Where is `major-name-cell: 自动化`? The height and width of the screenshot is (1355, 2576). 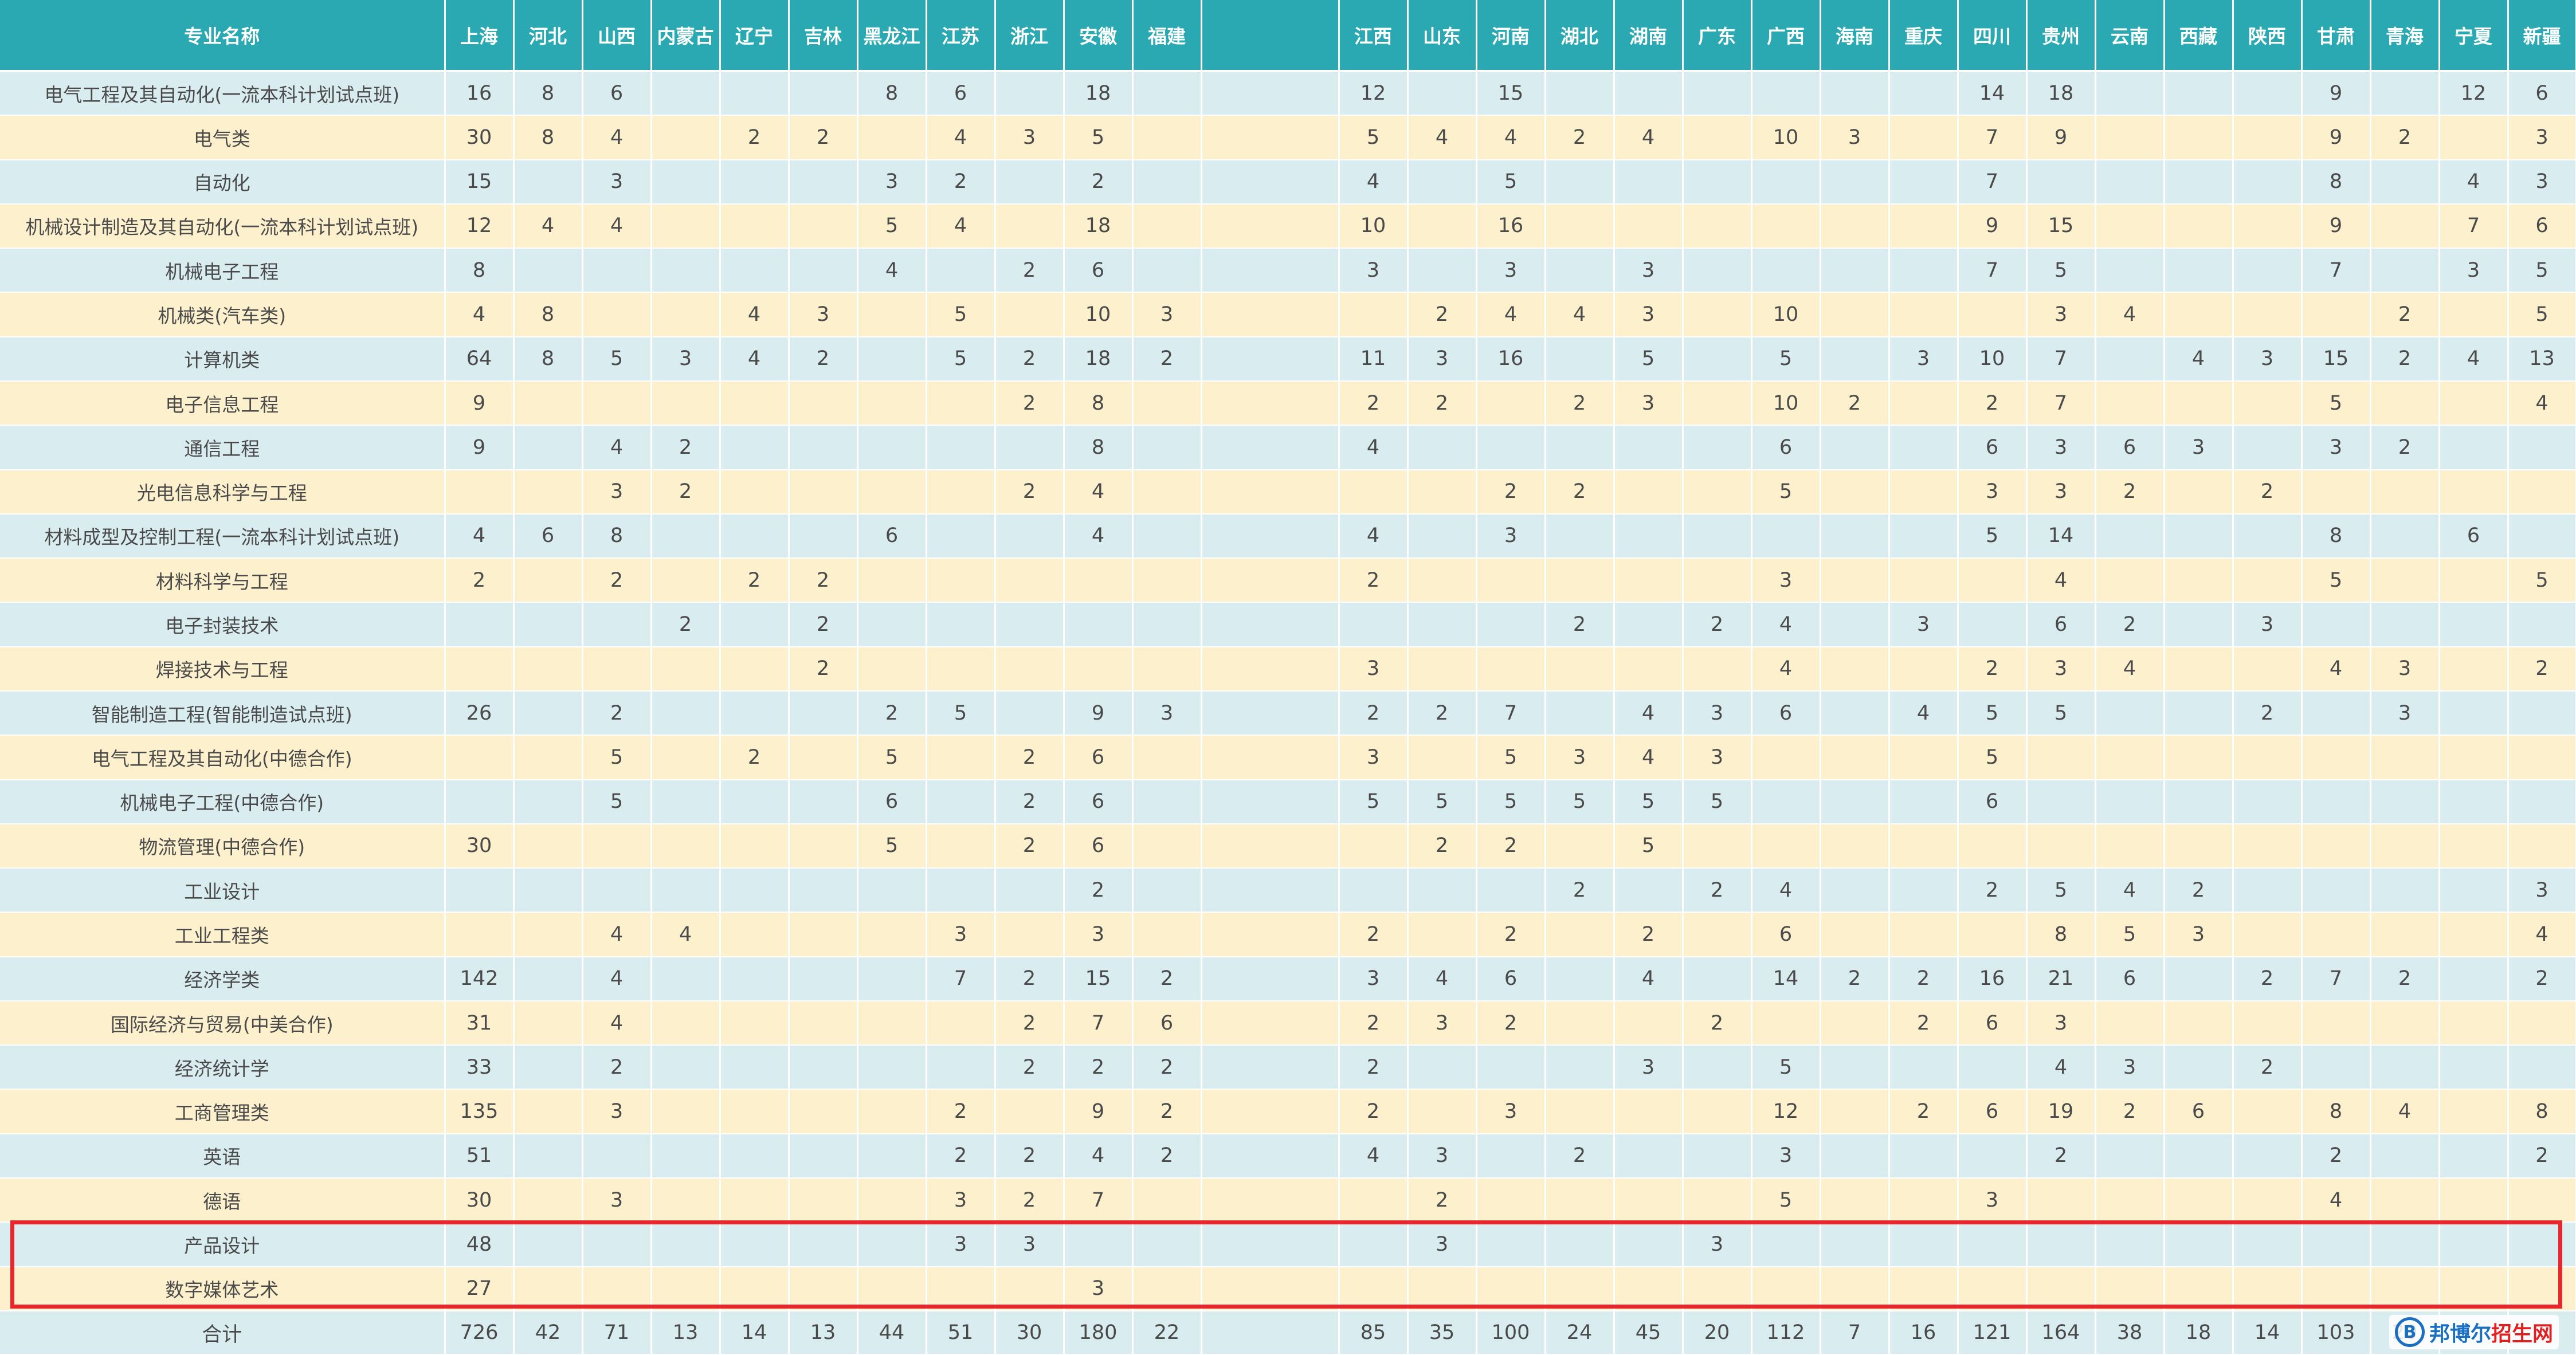
major-name-cell: 自动化 is located at coordinates (223, 182).